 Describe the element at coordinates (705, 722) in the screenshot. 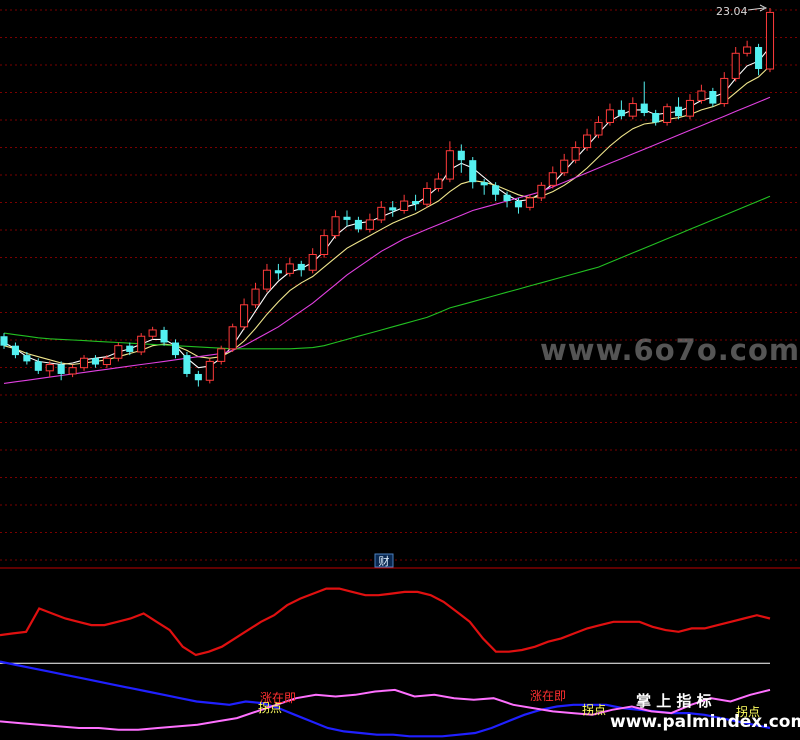

I see `watermark-brand-url: www.palmindex.com` at that location.